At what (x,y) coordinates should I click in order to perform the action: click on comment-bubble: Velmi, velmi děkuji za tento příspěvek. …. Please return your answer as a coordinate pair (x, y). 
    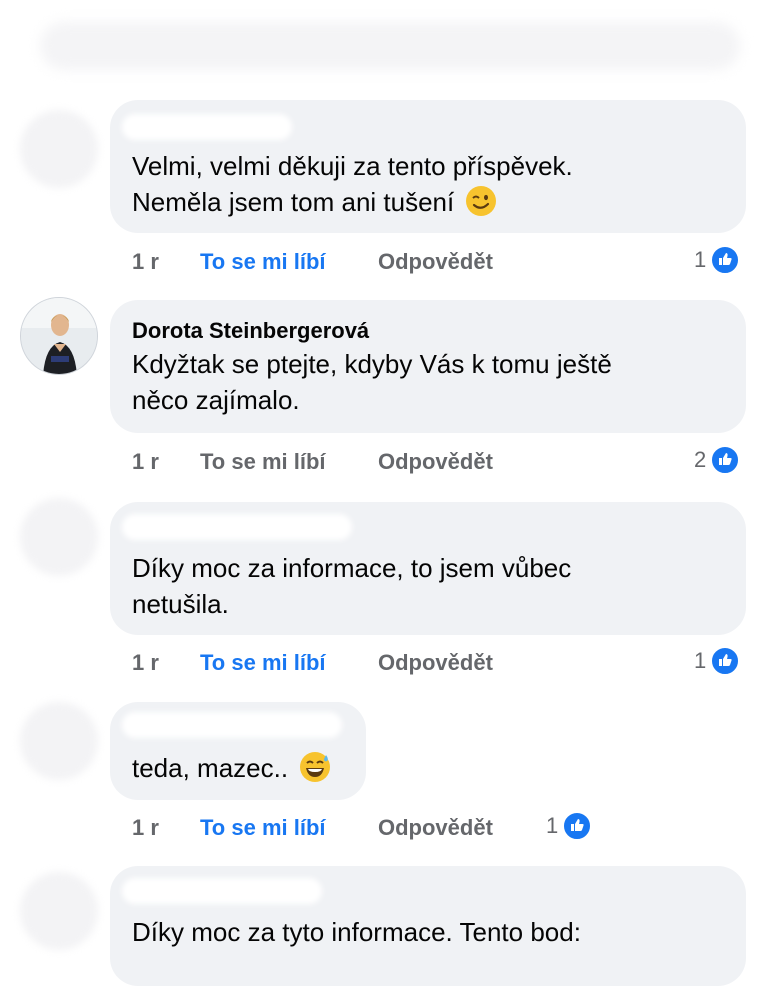
    Looking at the image, I should click on (428, 166).